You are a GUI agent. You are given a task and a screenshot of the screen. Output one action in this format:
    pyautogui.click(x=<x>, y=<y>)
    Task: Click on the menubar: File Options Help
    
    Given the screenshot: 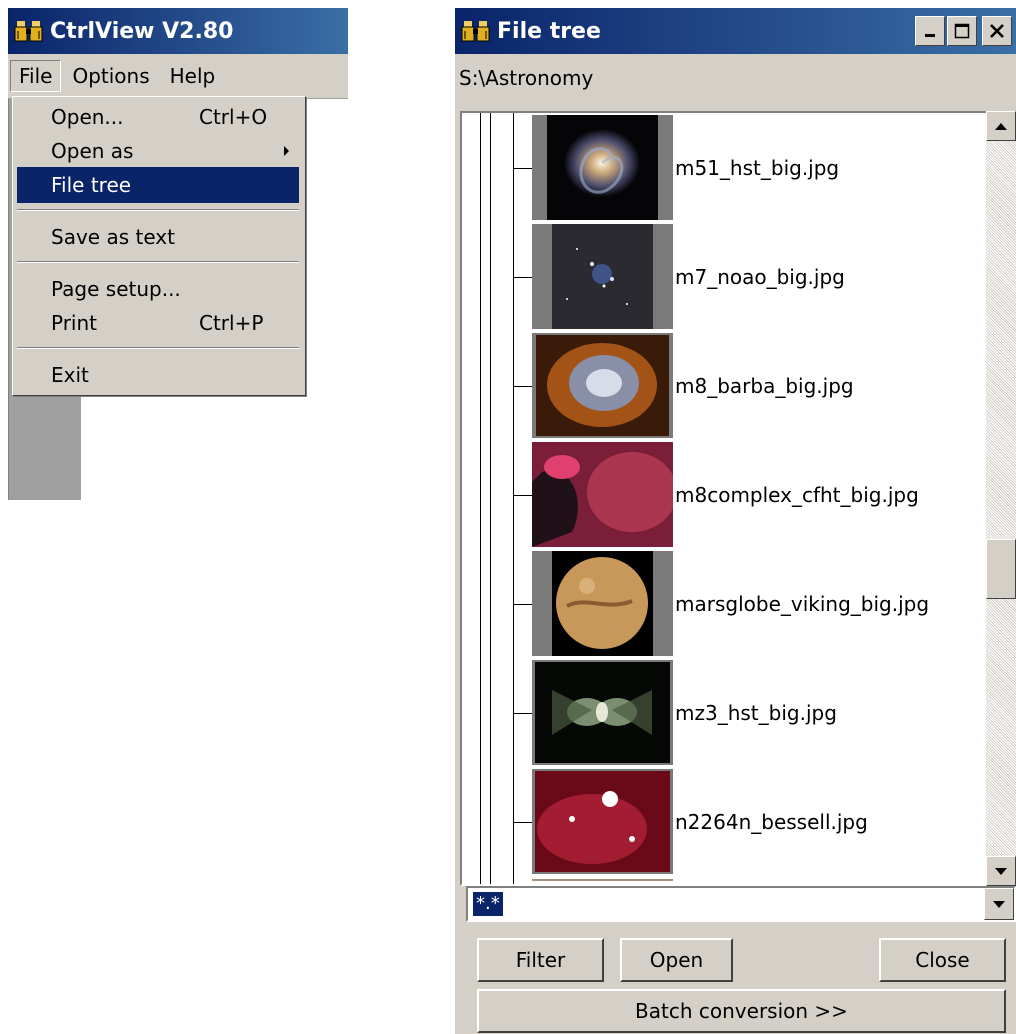 What is the action you would take?
    pyautogui.click(x=178, y=76)
    